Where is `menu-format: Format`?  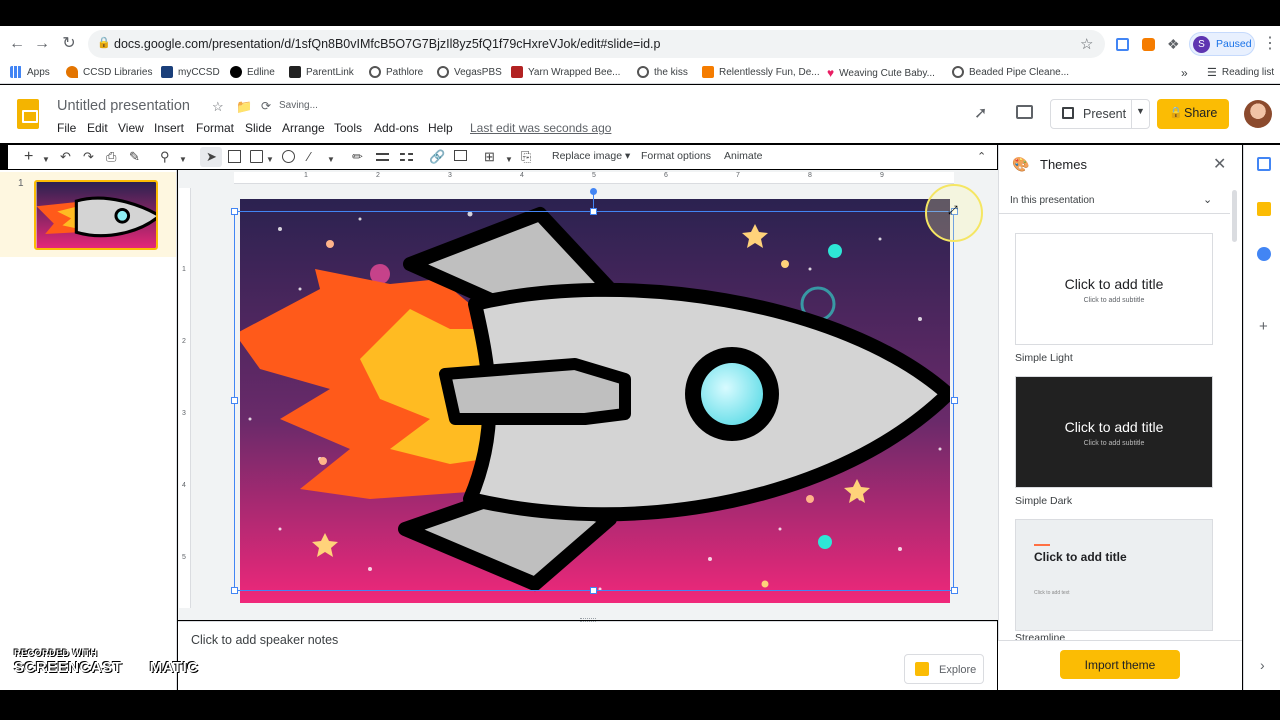 menu-format: Format is located at coordinates (215, 128).